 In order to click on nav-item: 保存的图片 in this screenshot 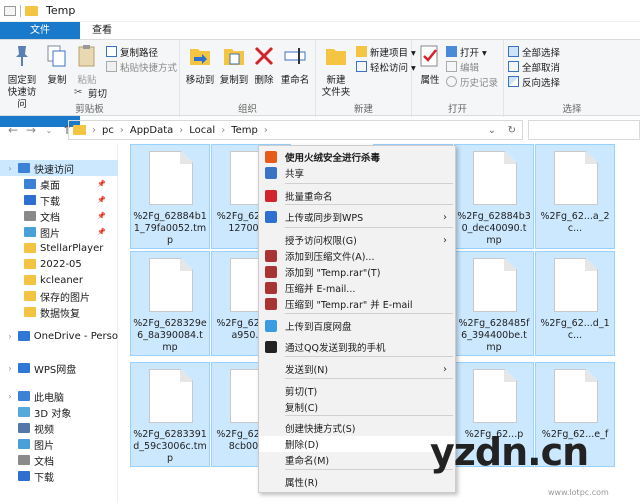, I will do `click(59, 296)`.